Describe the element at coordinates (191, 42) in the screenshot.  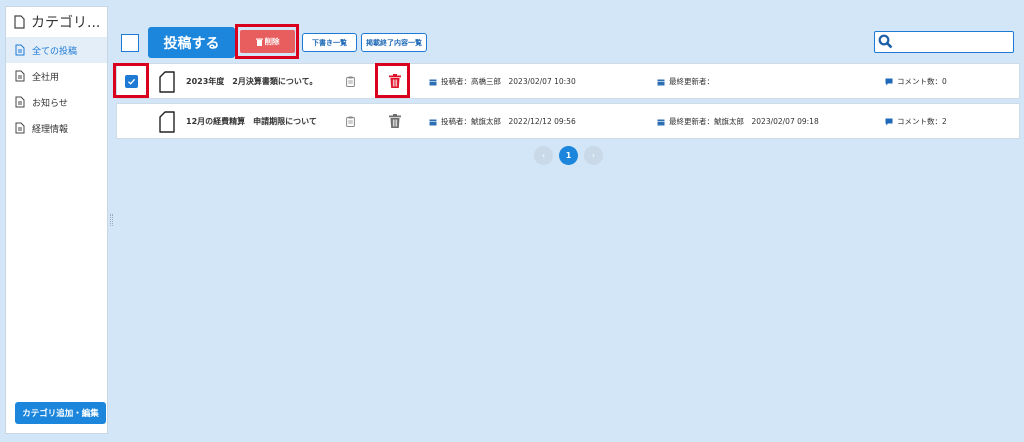
I see `post-button: 投稿する` at that location.